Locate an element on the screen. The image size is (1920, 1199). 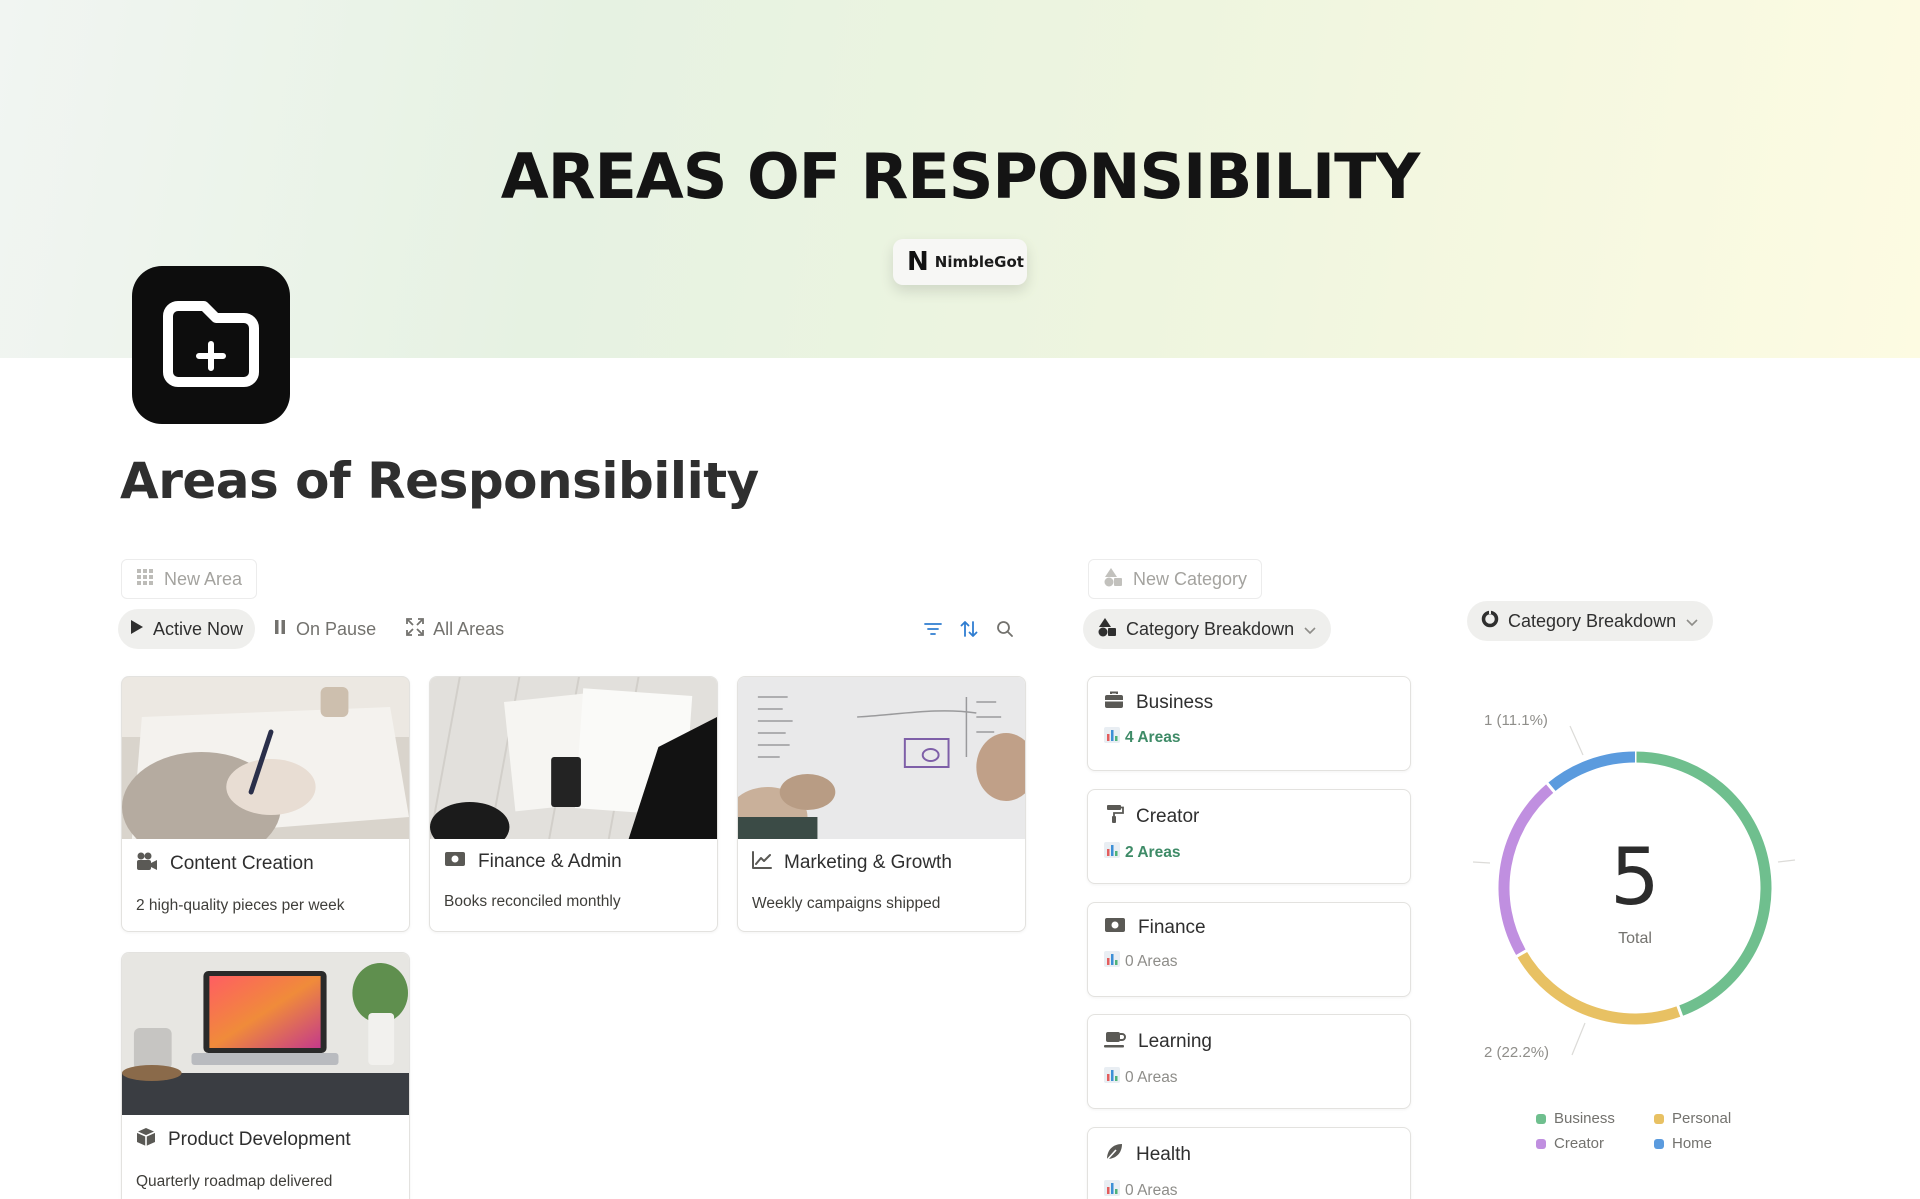
card-title: Product Development is located at coordinates (259, 1139).